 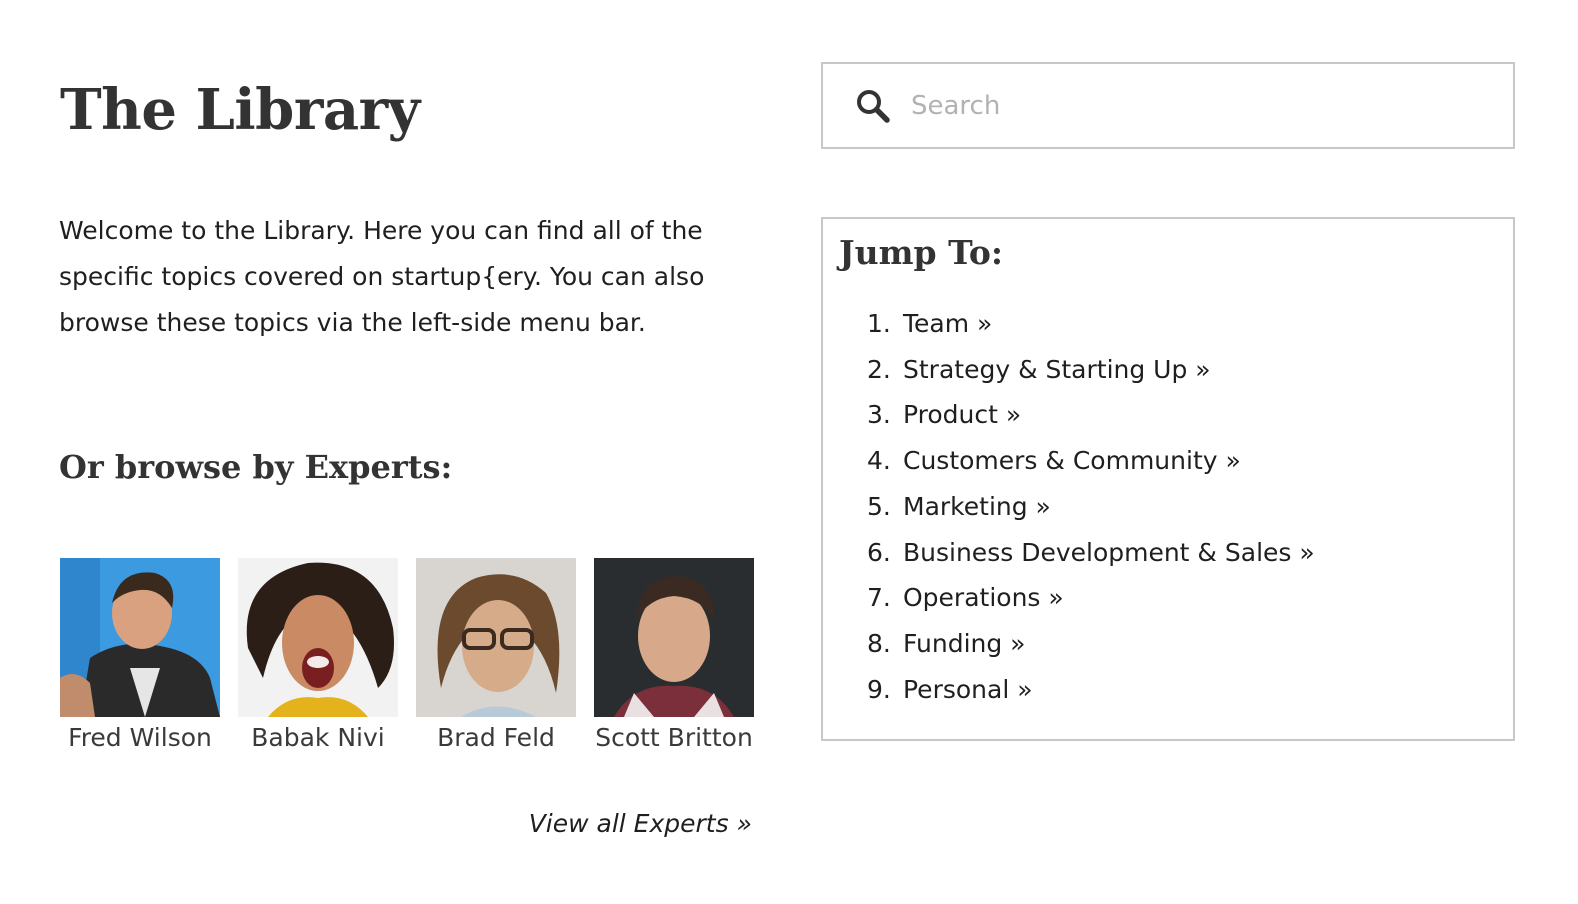 I want to click on expert-name: Brad Feld, so click(x=496, y=738).